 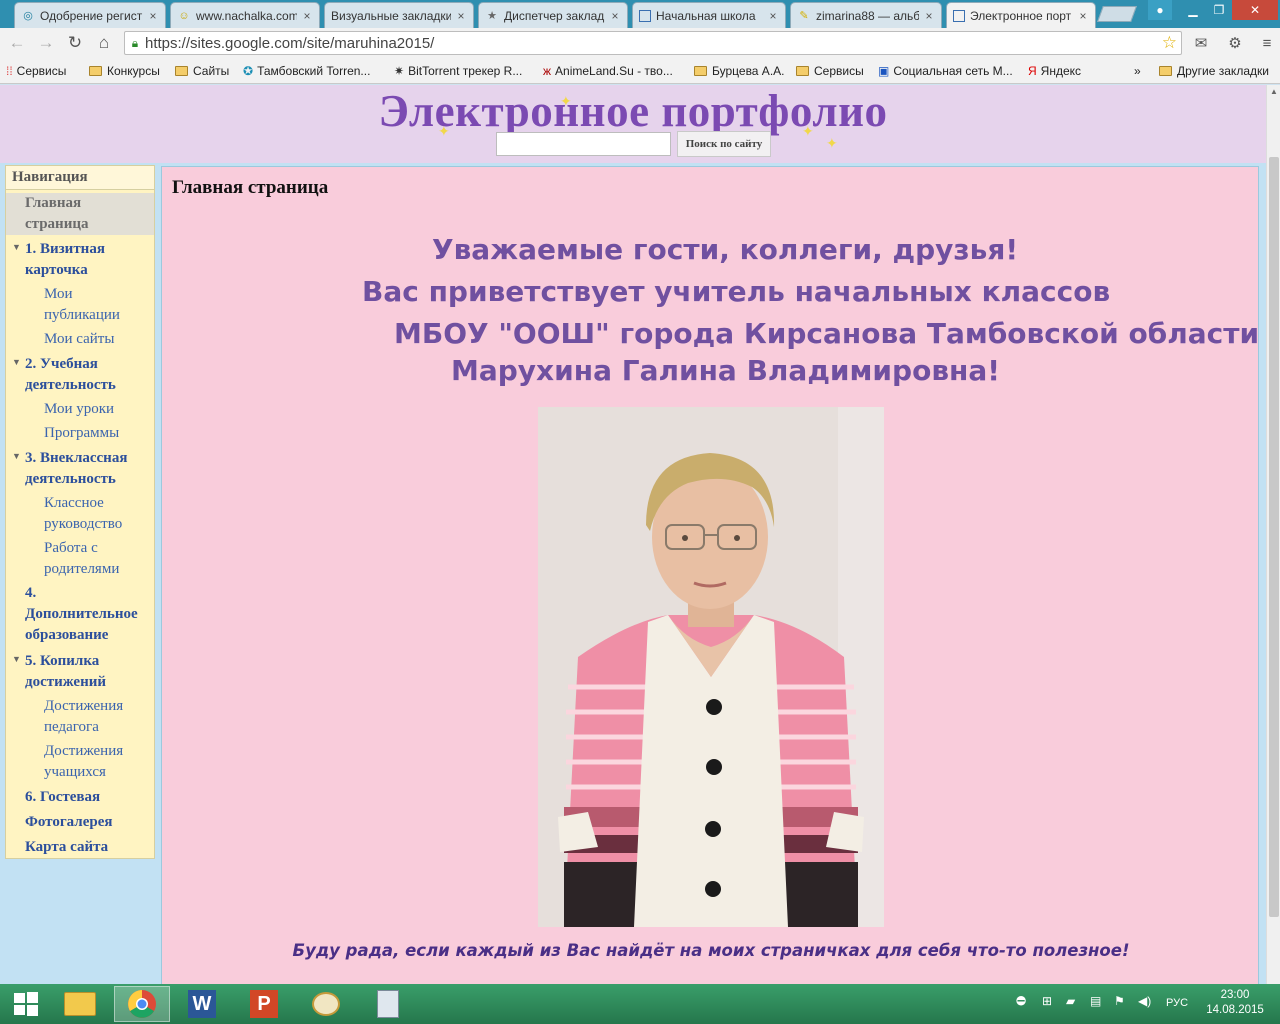 I want to click on site-search-input, so click(x=583, y=144).